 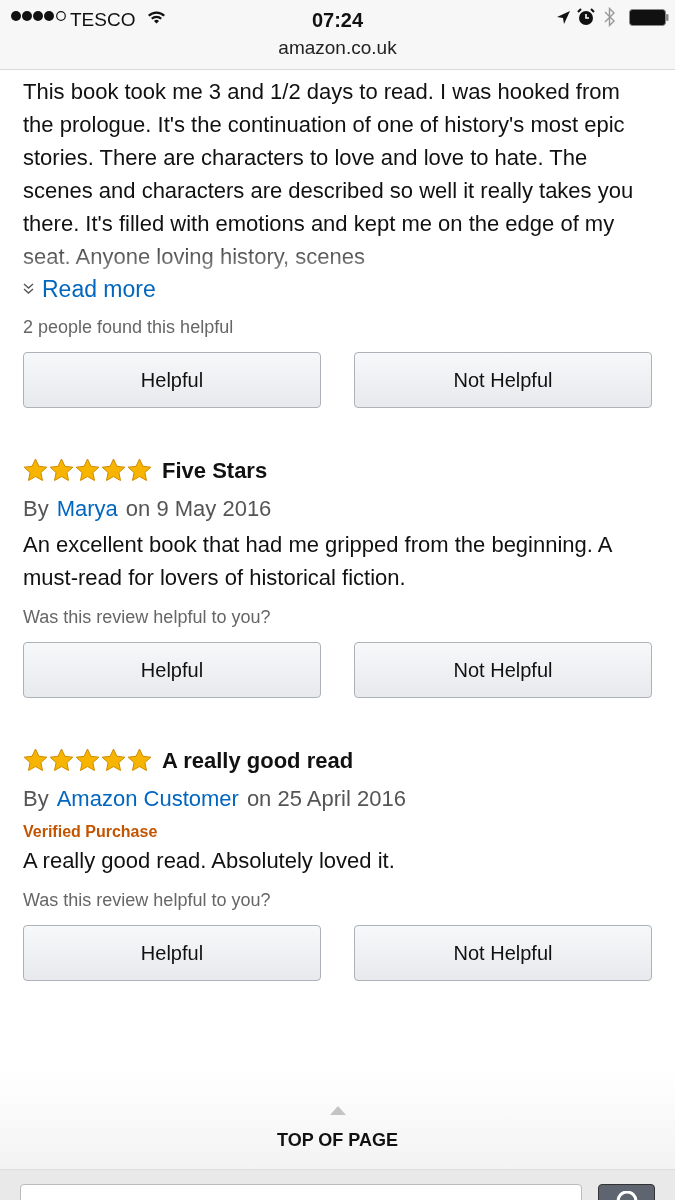 What do you see at coordinates (99, 289) in the screenshot?
I see `read-more-link: Read more` at bounding box center [99, 289].